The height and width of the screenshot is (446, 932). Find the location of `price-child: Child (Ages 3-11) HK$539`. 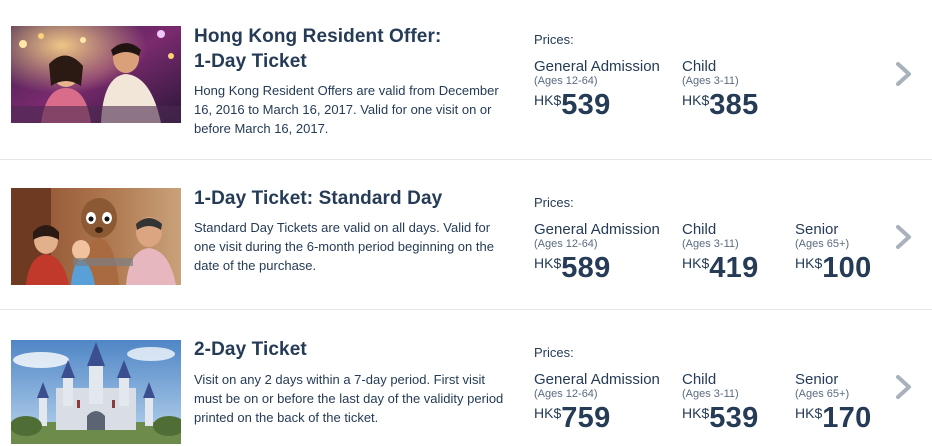

price-child: Child (Ages 3-11) HK$539 is located at coordinates (720, 404).